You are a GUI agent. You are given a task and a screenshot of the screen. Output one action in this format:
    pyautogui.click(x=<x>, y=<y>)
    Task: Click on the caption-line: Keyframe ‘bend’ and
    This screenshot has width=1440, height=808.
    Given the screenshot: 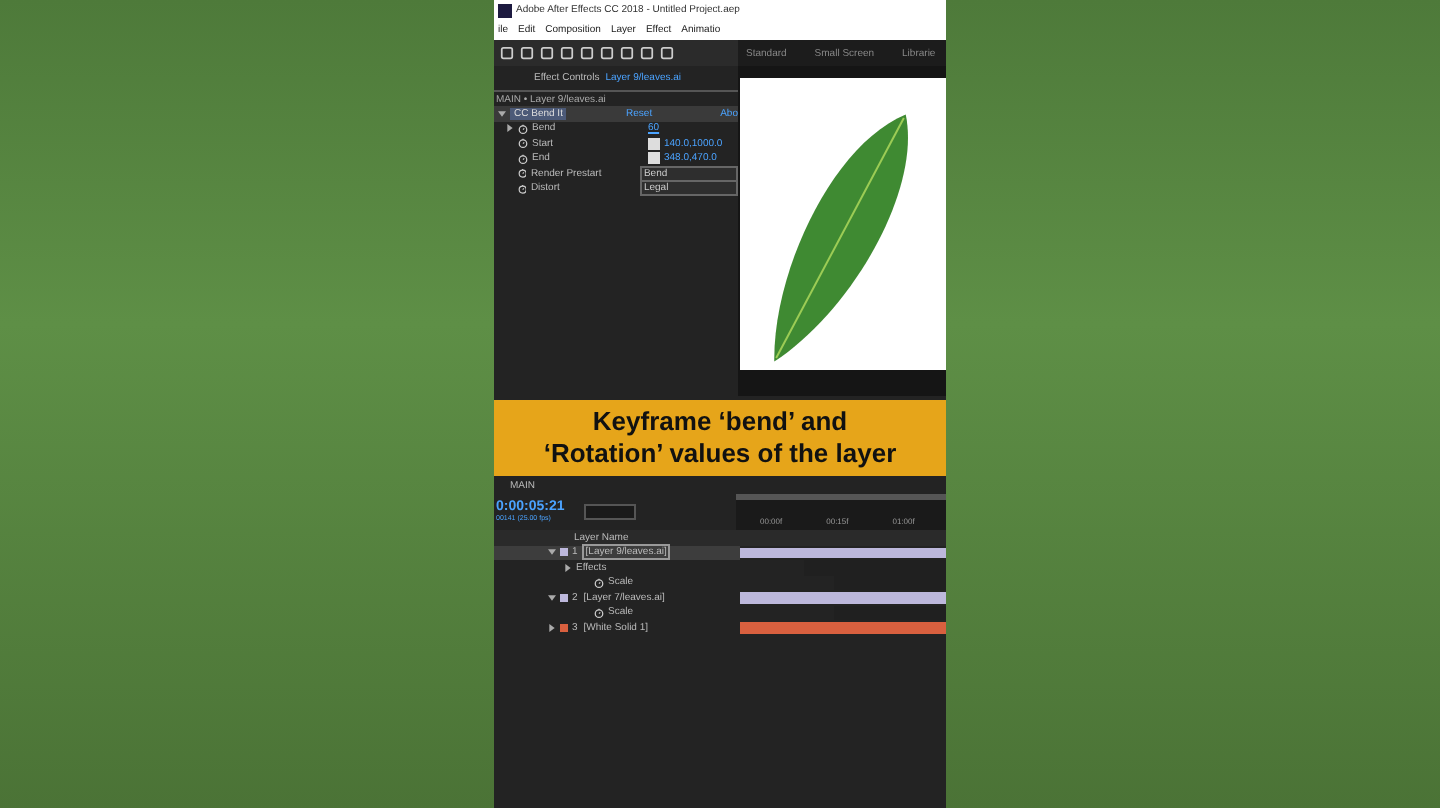 What is the action you would take?
    pyautogui.click(x=720, y=421)
    